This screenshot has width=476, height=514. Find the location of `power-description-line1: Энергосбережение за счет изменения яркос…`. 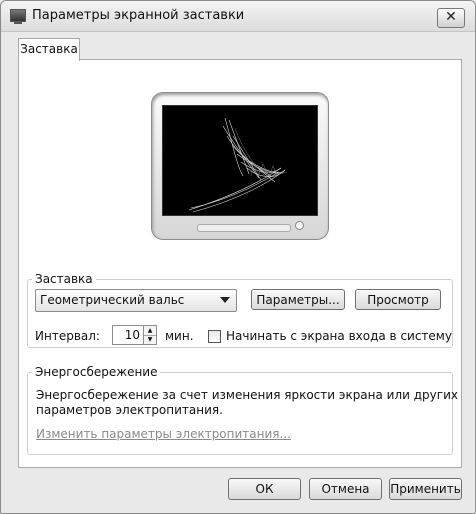

power-description-line1: Энергосбережение за счет изменения яркос… is located at coordinates (247, 395).